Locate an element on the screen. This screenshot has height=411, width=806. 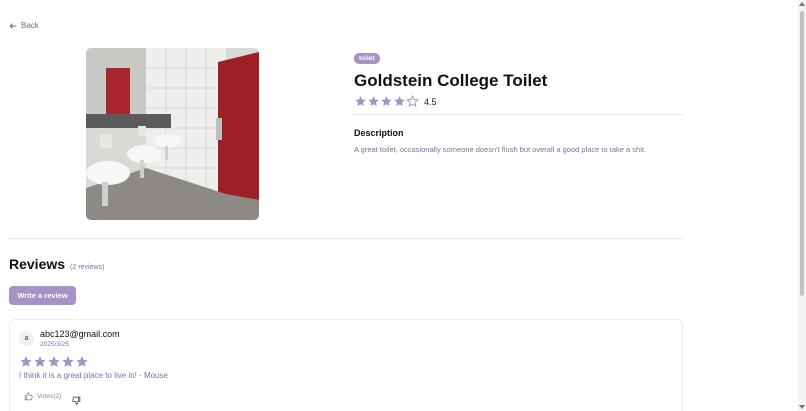
reviews-count: (2 reviews) is located at coordinates (87, 267).